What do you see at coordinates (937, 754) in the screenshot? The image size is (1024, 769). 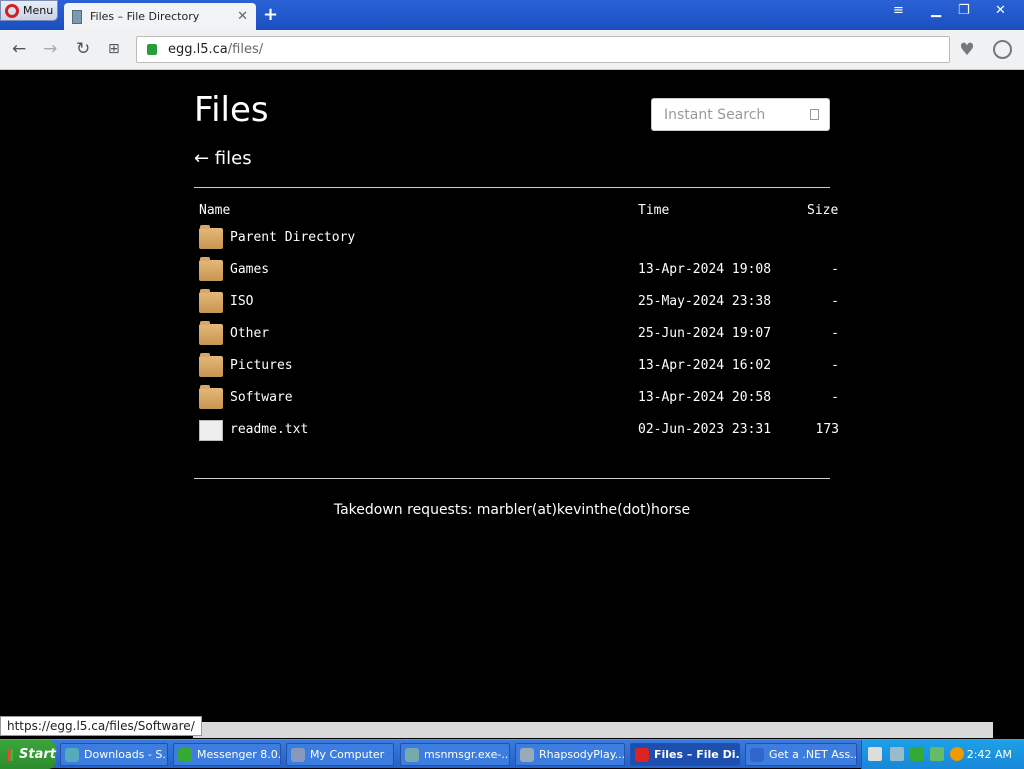 I see `update-icon` at bounding box center [937, 754].